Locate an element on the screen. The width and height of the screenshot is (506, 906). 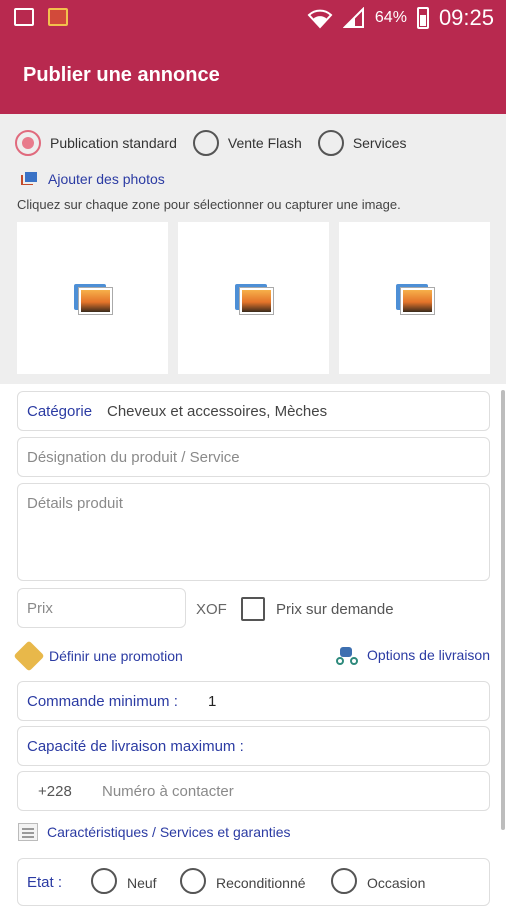
radio-publication-standard is located at coordinates (28, 143).